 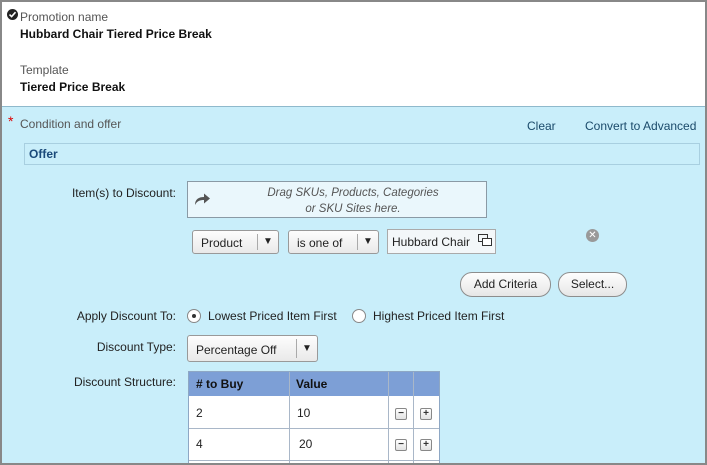 I want to click on required-mark: *, so click(x=11, y=121).